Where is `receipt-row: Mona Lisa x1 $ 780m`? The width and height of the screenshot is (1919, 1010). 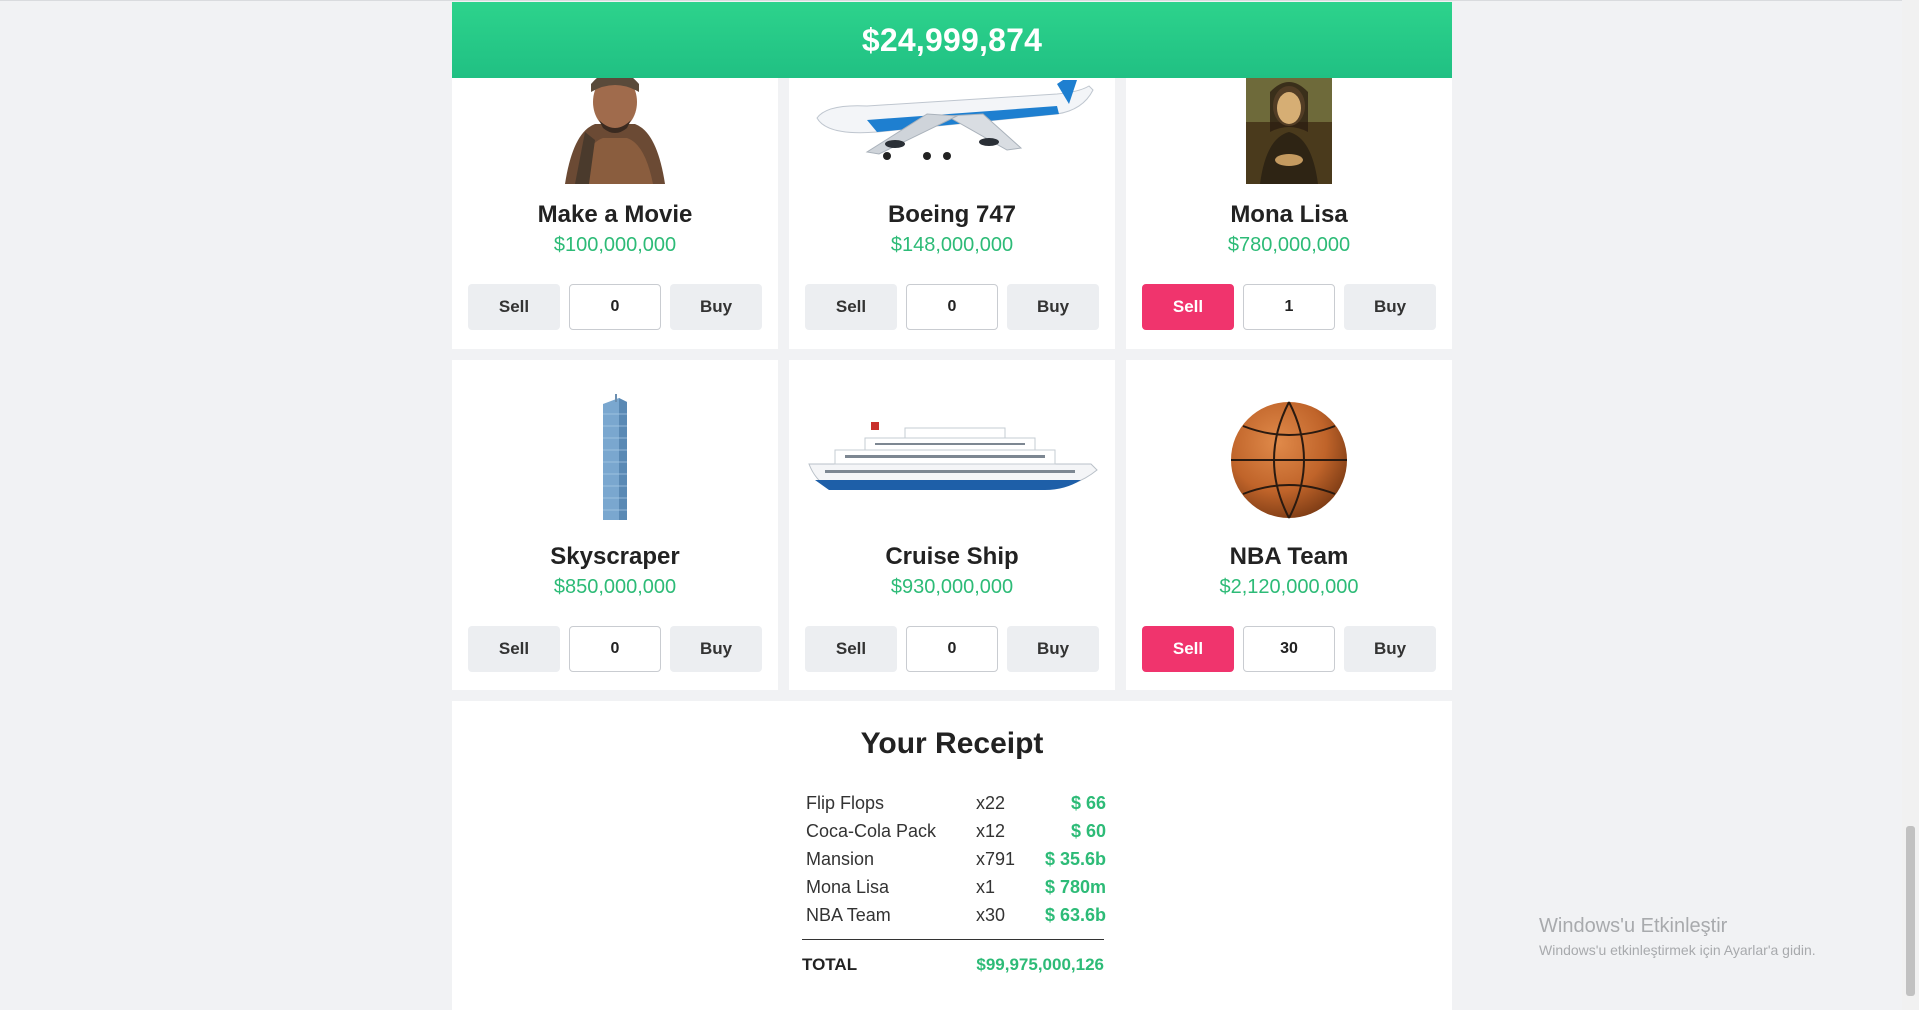 receipt-row: Mona Lisa x1 $ 780m is located at coordinates (956, 887).